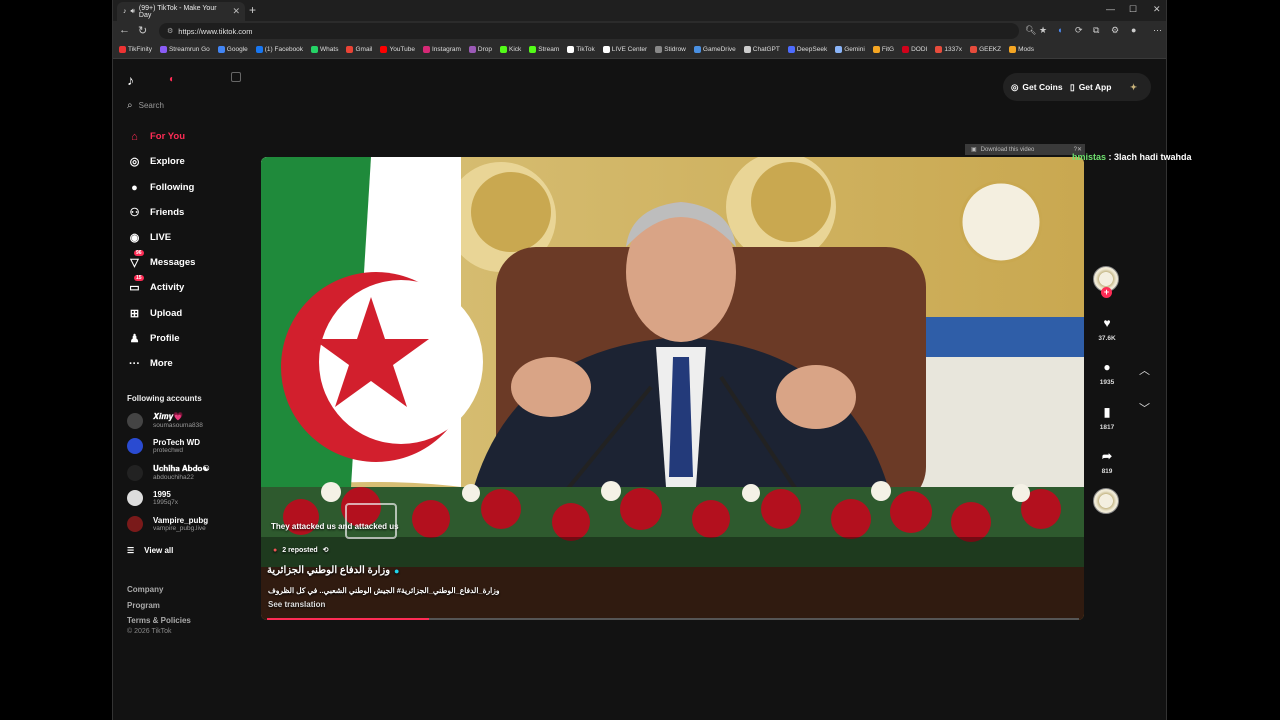  Describe the element at coordinates (156, 212) in the screenshot. I see `sidebar-item-friends: ⚇ Friends` at that location.